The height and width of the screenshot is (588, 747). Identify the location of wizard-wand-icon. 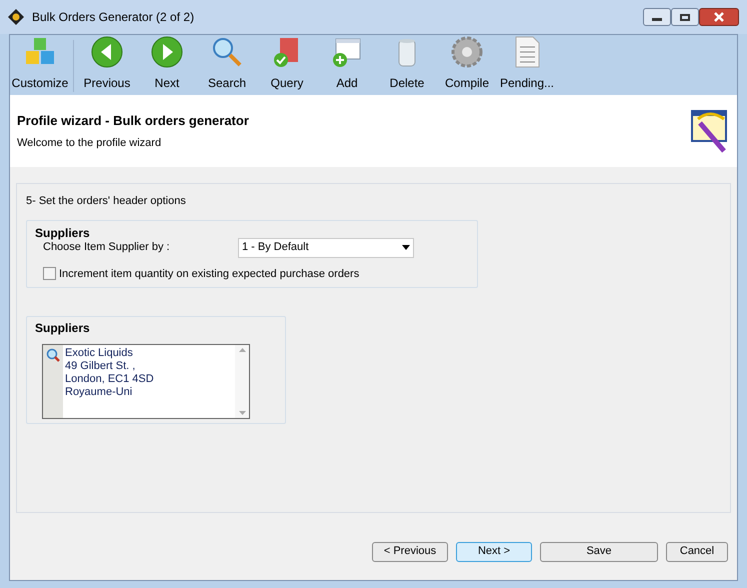
(710, 131).